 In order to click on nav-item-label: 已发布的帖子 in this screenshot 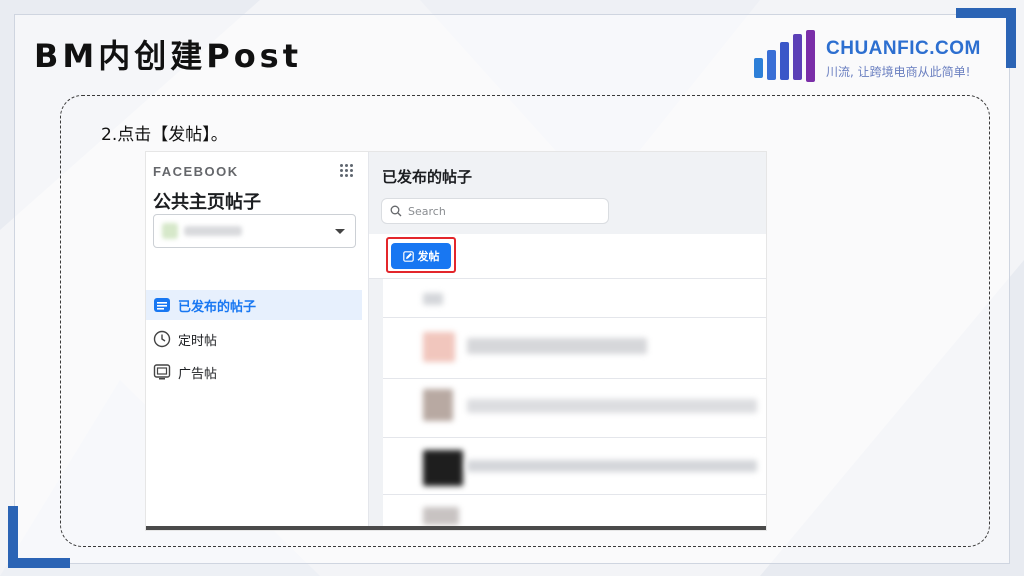, I will do `click(217, 307)`.